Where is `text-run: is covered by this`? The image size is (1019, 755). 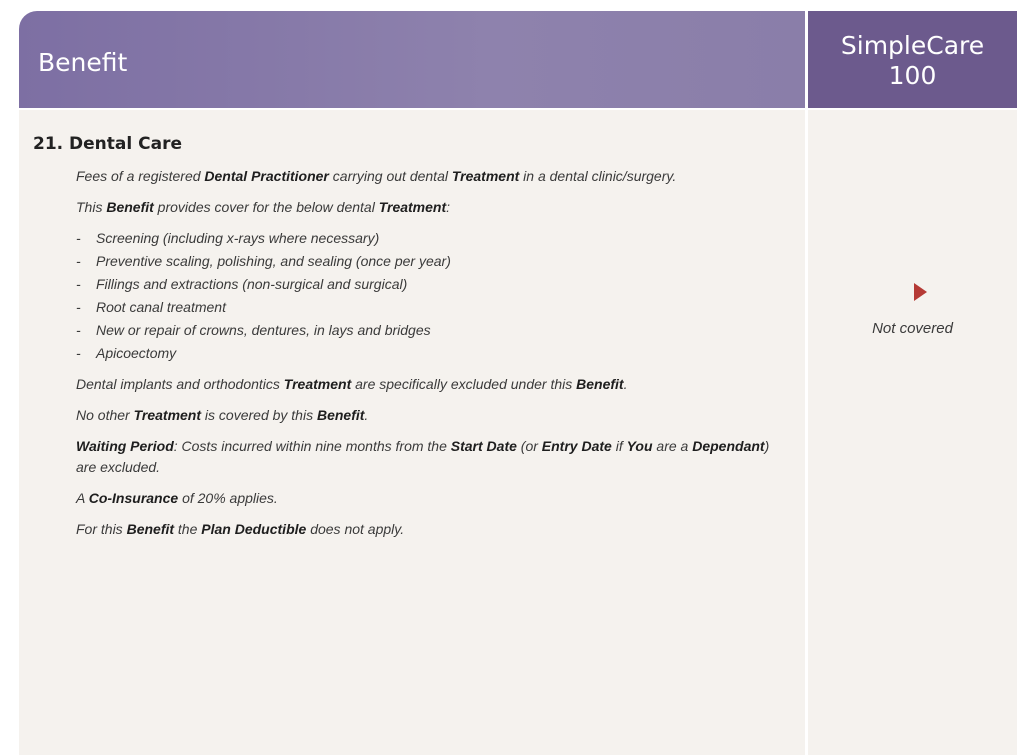 text-run: is covered by this is located at coordinates (259, 415).